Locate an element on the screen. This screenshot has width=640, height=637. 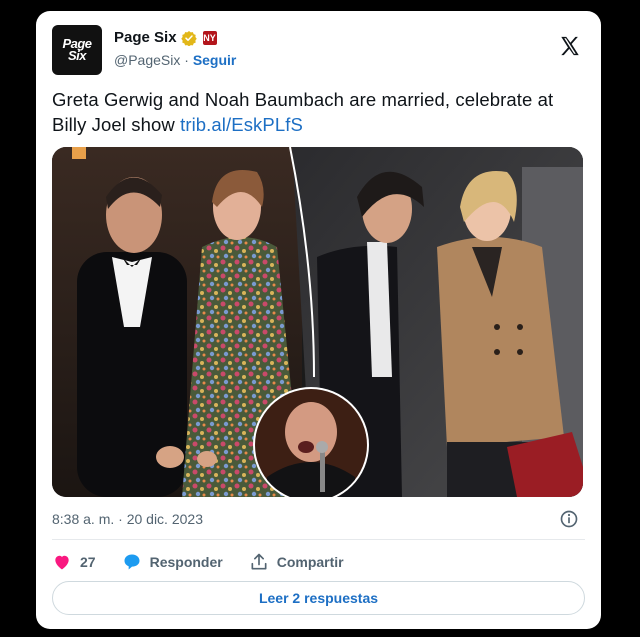
follow-button: Seguir is located at coordinates (215, 60).